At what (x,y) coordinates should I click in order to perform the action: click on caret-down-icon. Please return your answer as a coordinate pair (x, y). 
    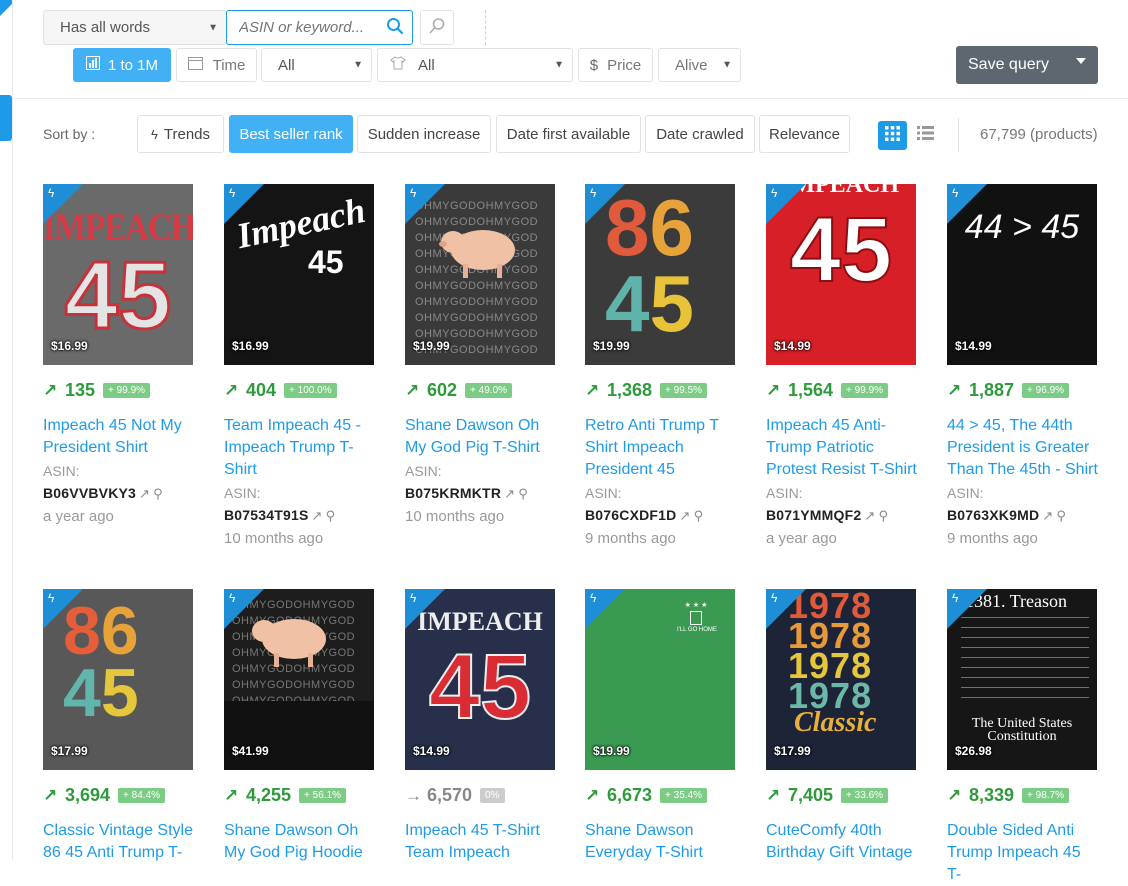
    Looking at the image, I should click on (1081, 61).